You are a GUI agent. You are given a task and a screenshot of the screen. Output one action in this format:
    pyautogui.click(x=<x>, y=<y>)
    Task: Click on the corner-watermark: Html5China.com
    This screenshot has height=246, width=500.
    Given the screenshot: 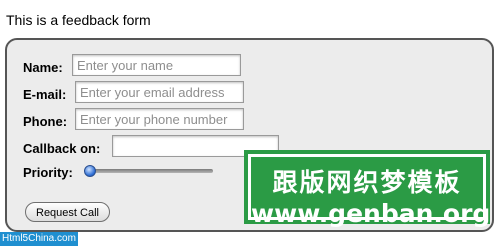 What is the action you would take?
    pyautogui.click(x=39, y=239)
    